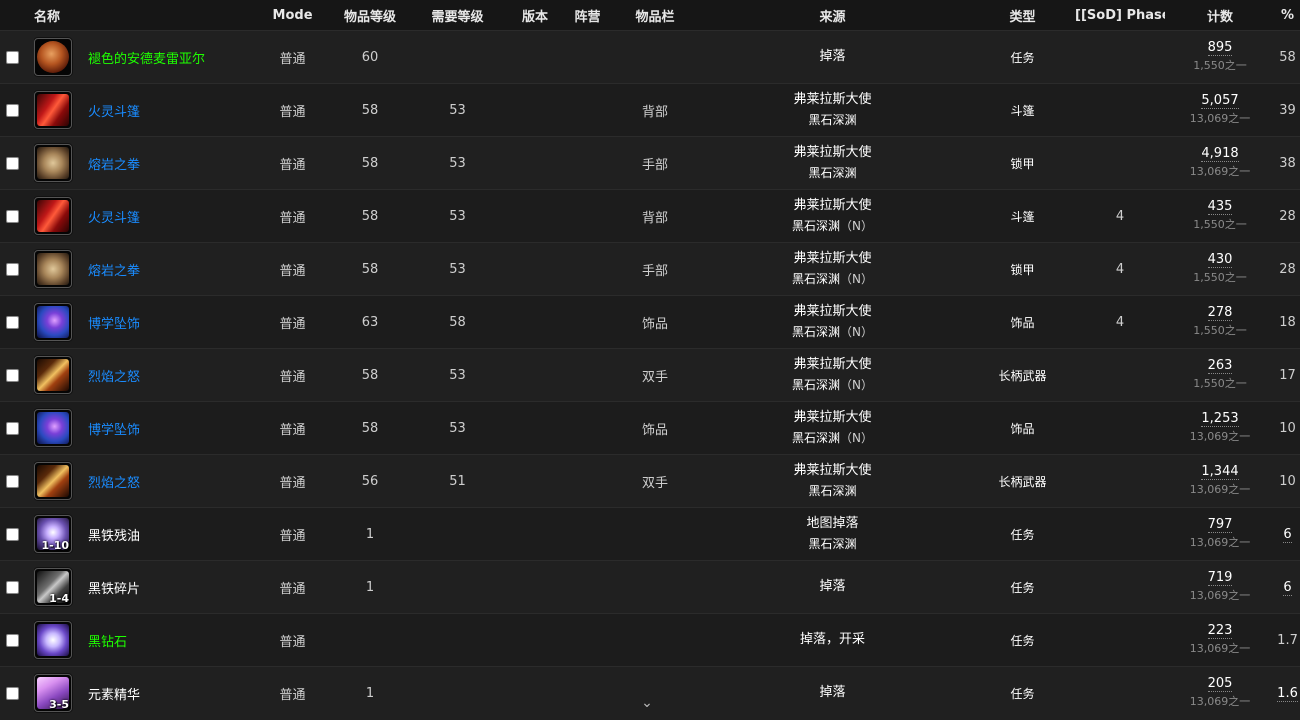 This screenshot has height=720, width=1300. I want to click on table-row: 火灵斗篷 普通 58 53 背部 弗莱拉斯大使 黑石深渊 斗篷 5,057 13,069之一 39, so click(650, 110).